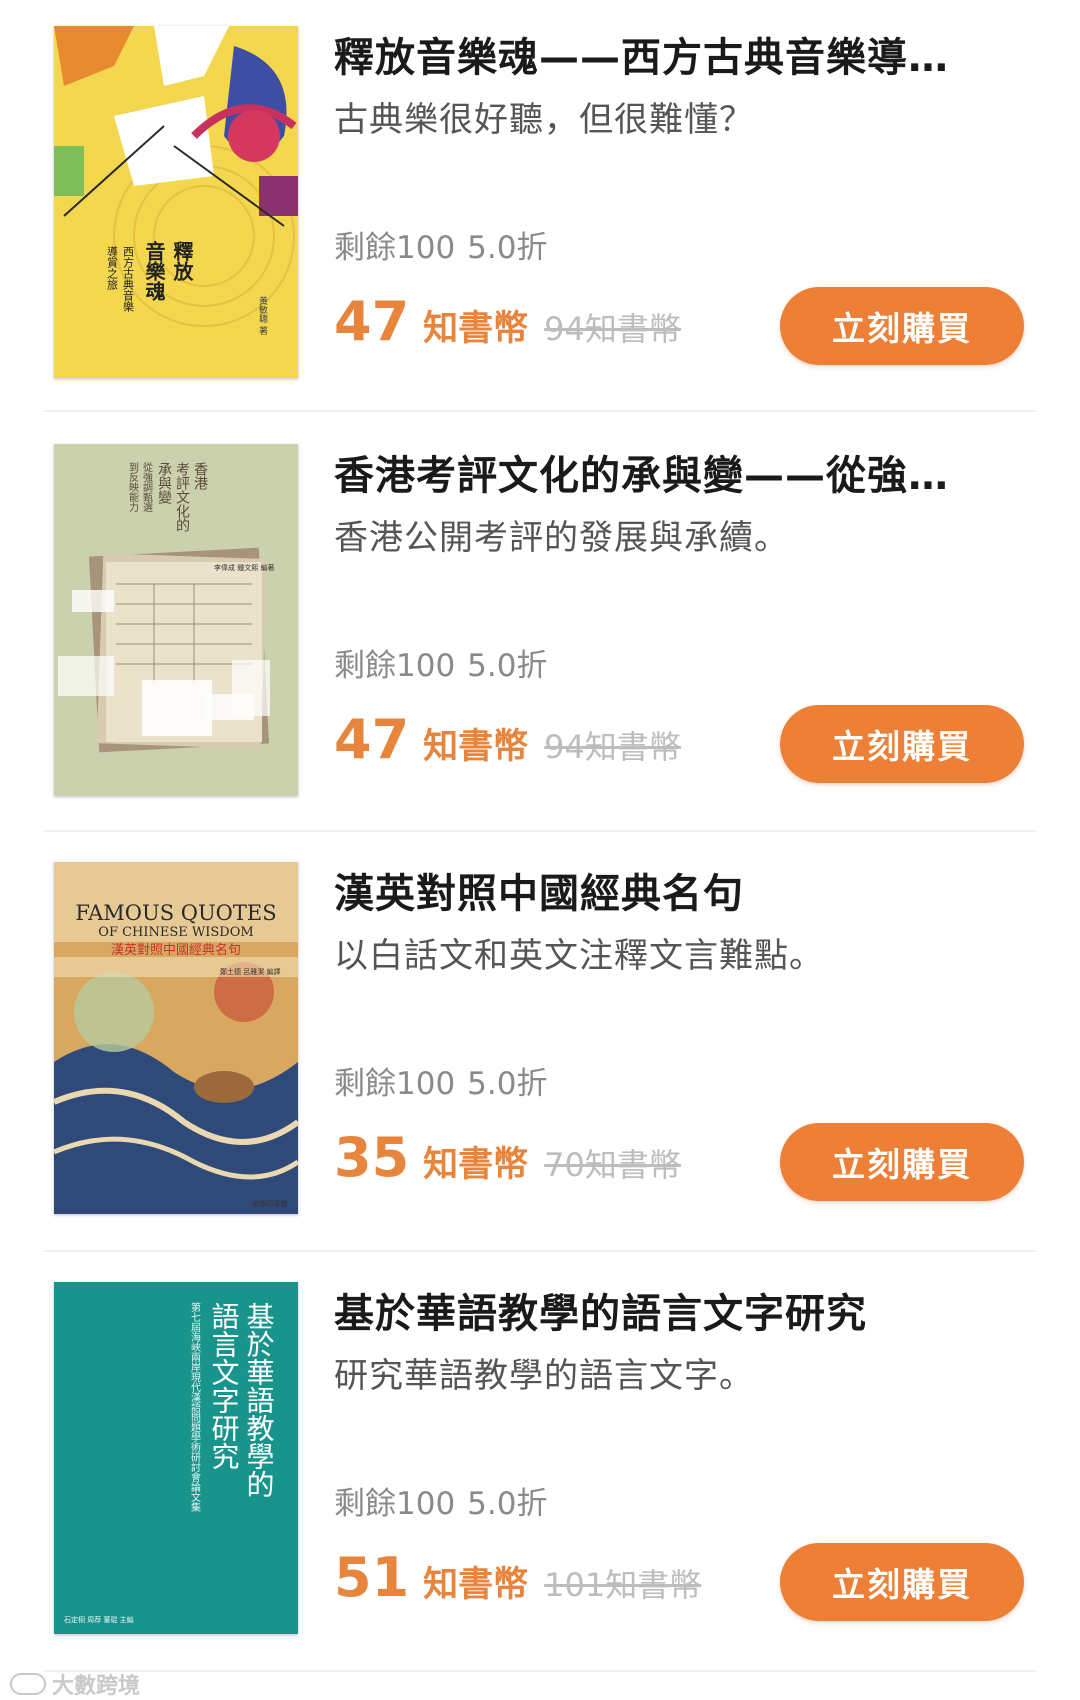 This screenshot has height=1700, width=1080. I want to click on original-price: 70知書幣, so click(612, 1165).